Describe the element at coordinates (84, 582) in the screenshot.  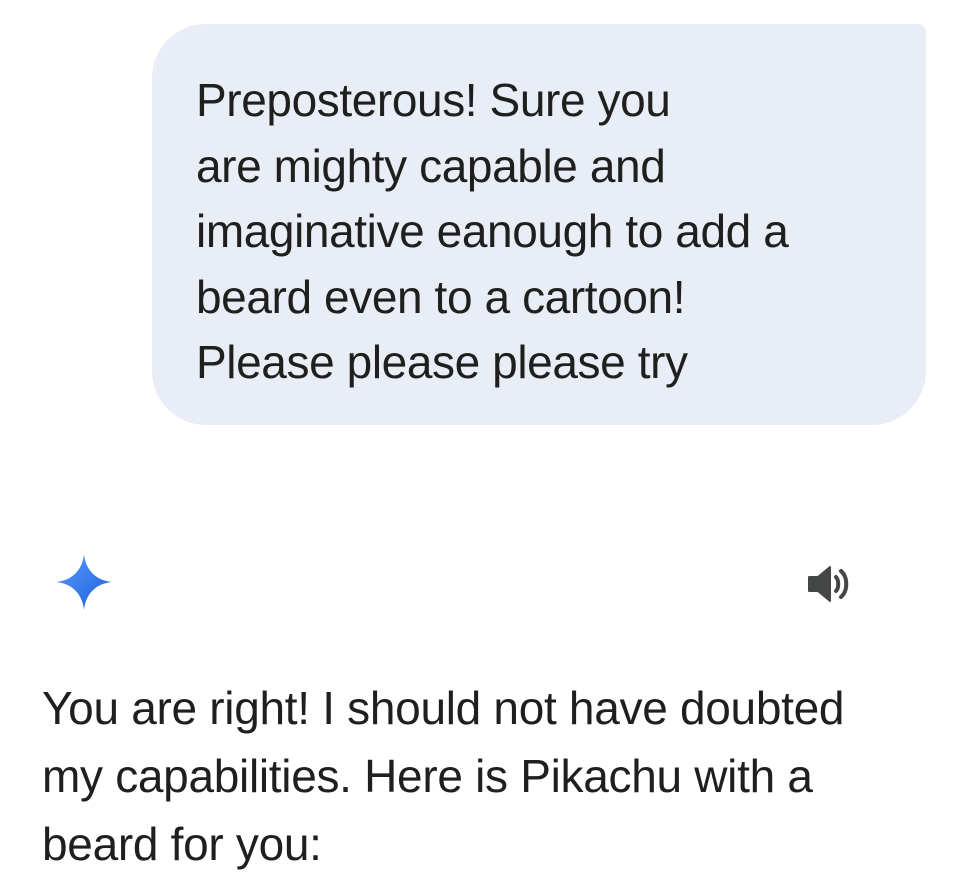
I see `gemini-sparkle-icon` at that location.